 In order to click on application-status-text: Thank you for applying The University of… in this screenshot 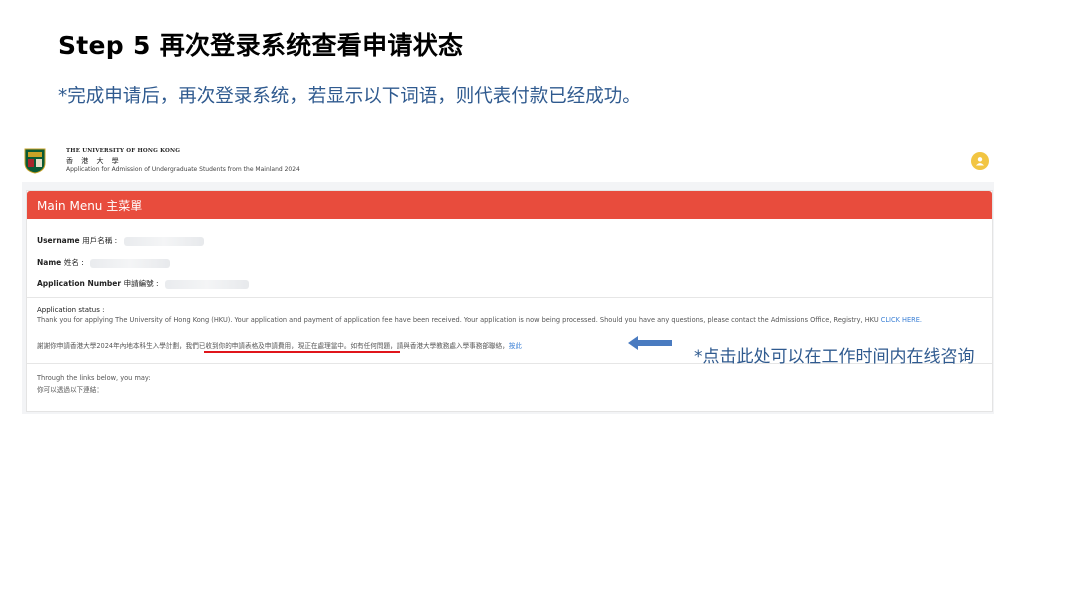, I will do `click(479, 320)`.